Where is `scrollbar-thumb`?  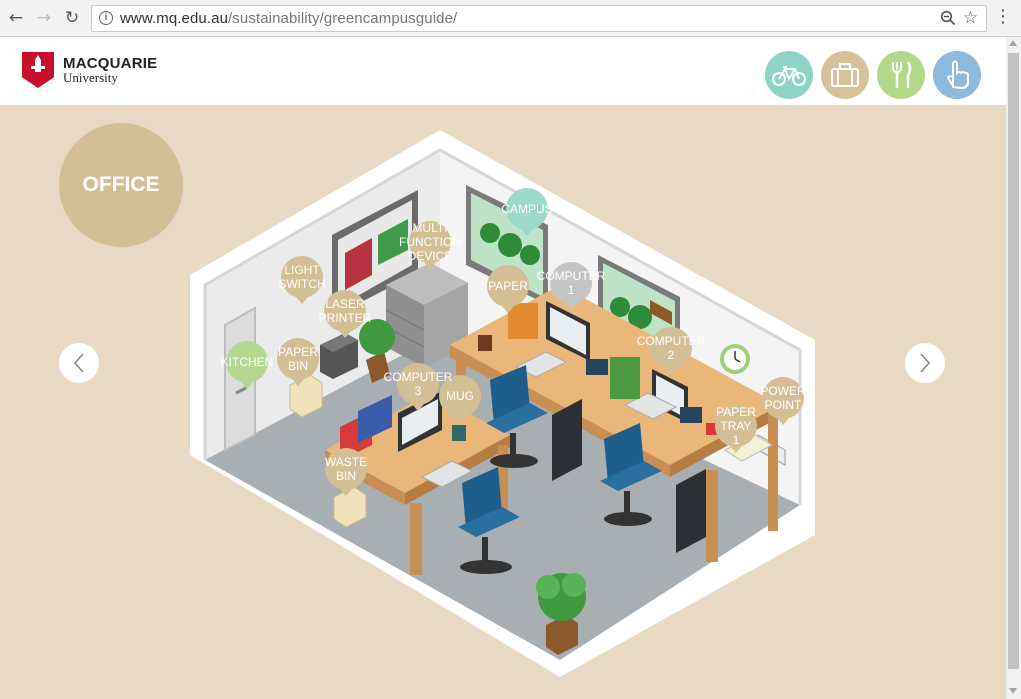 scrollbar-thumb is located at coordinates (1013, 361).